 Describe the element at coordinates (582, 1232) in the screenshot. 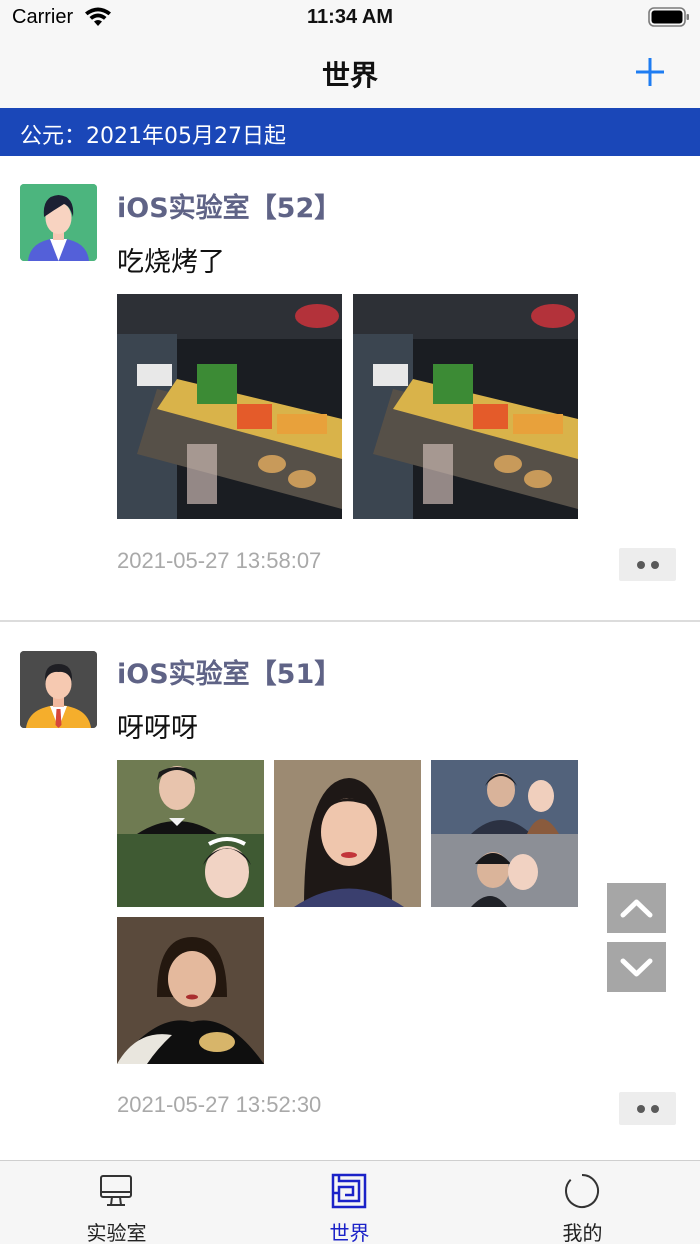

I see `tab-label: 我的` at that location.